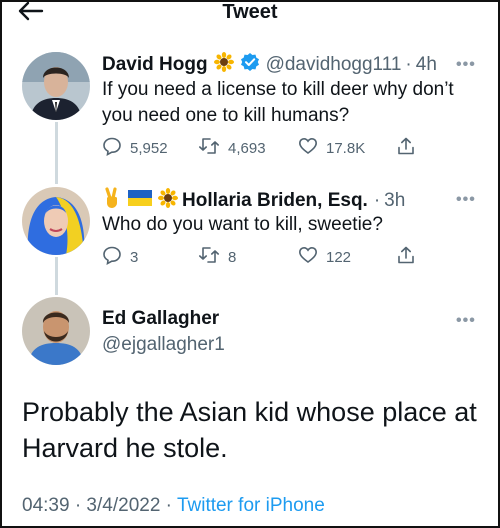  I want to click on top-bar: Tweet, so click(250, 15).